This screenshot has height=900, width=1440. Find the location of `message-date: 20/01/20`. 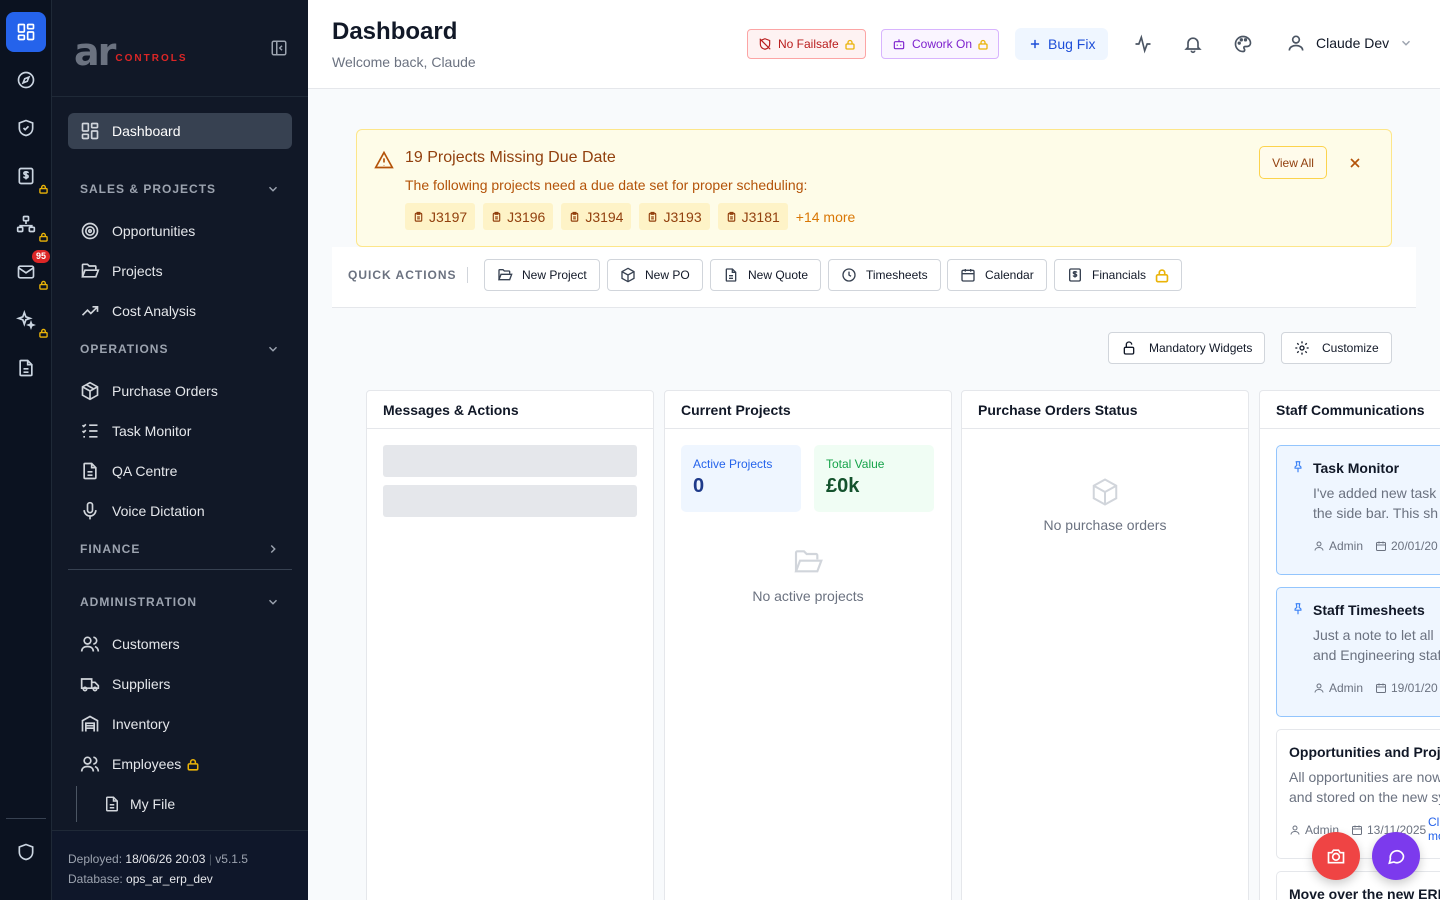

message-date: 20/01/20 is located at coordinates (1406, 546).